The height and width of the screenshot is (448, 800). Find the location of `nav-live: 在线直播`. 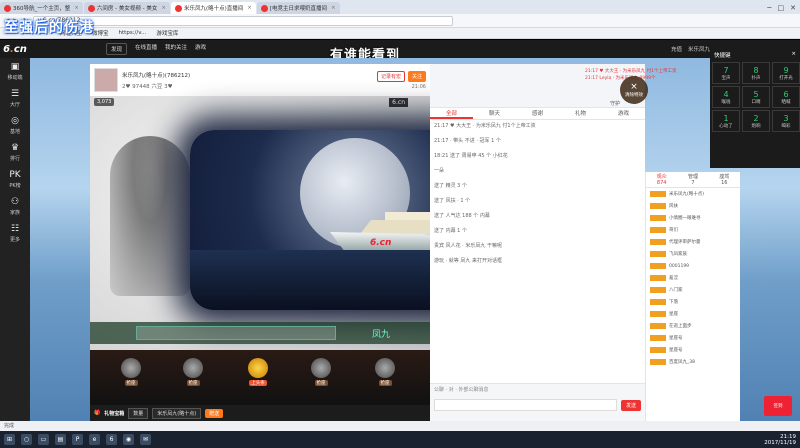

nav-live: 在线直播 is located at coordinates (146, 49).